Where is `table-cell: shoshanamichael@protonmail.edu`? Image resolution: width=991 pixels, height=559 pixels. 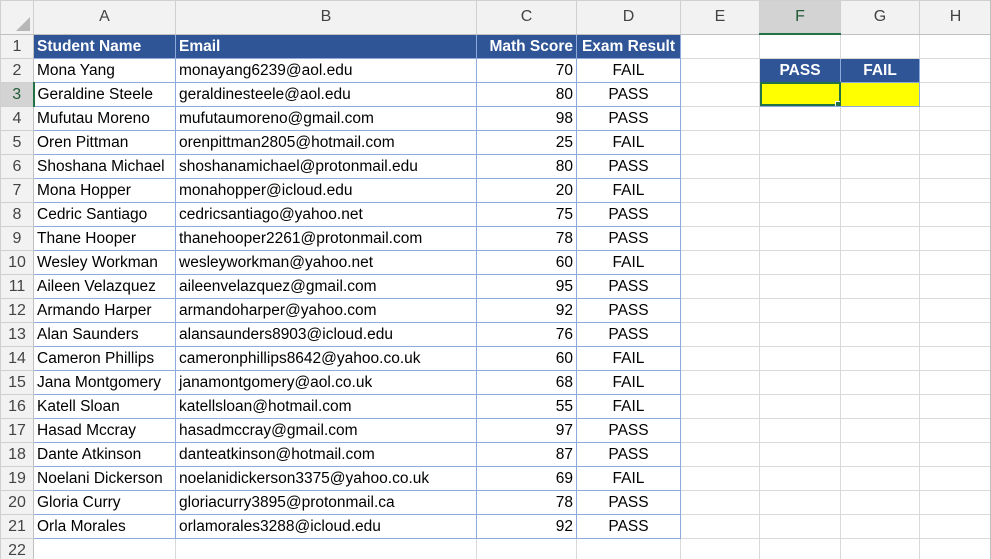
table-cell: shoshanamichael@protonmail.edu is located at coordinates (326, 166).